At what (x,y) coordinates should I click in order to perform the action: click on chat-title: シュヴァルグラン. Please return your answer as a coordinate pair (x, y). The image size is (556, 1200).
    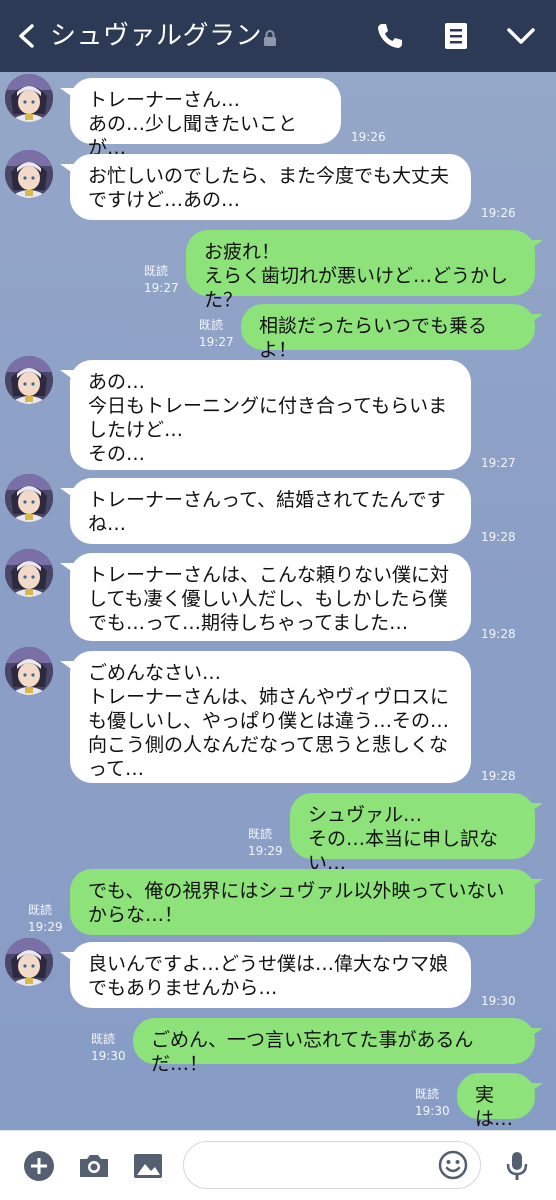
    Looking at the image, I should click on (156, 36).